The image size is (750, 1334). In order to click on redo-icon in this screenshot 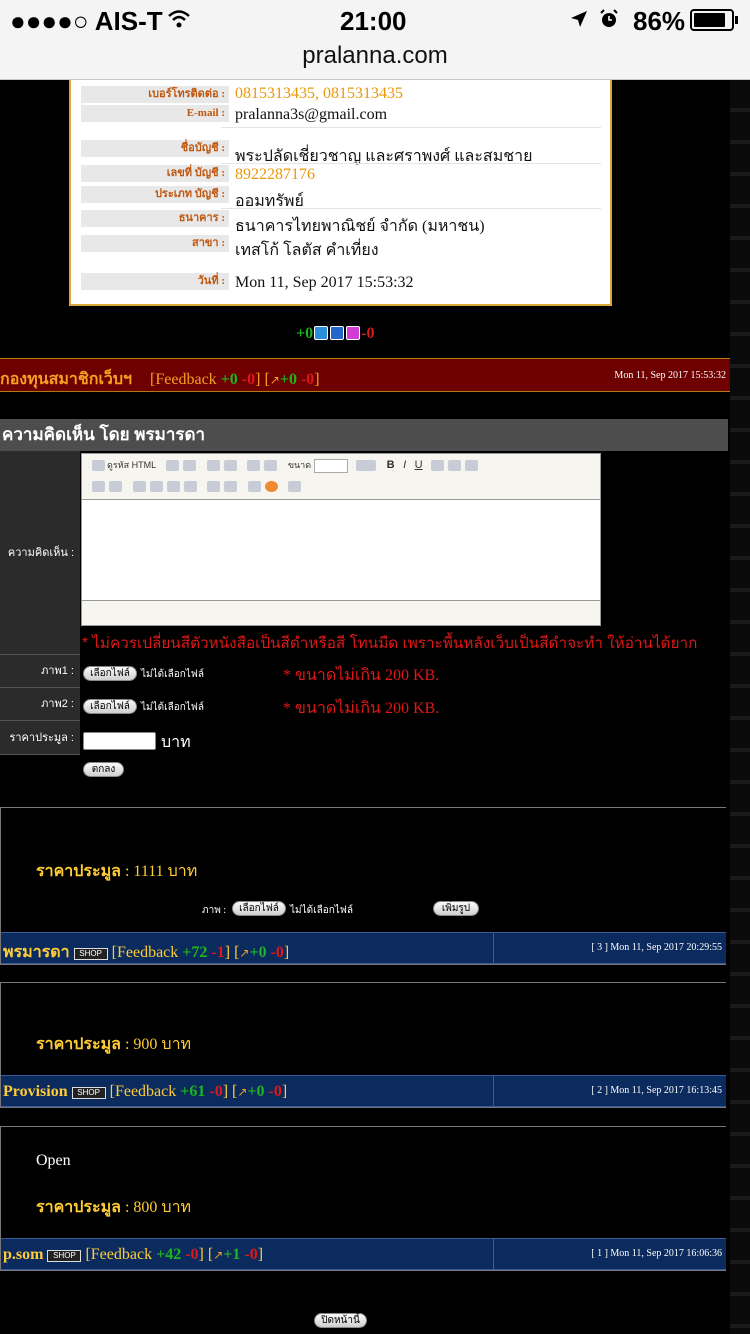, I will do `click(190, 466)`.